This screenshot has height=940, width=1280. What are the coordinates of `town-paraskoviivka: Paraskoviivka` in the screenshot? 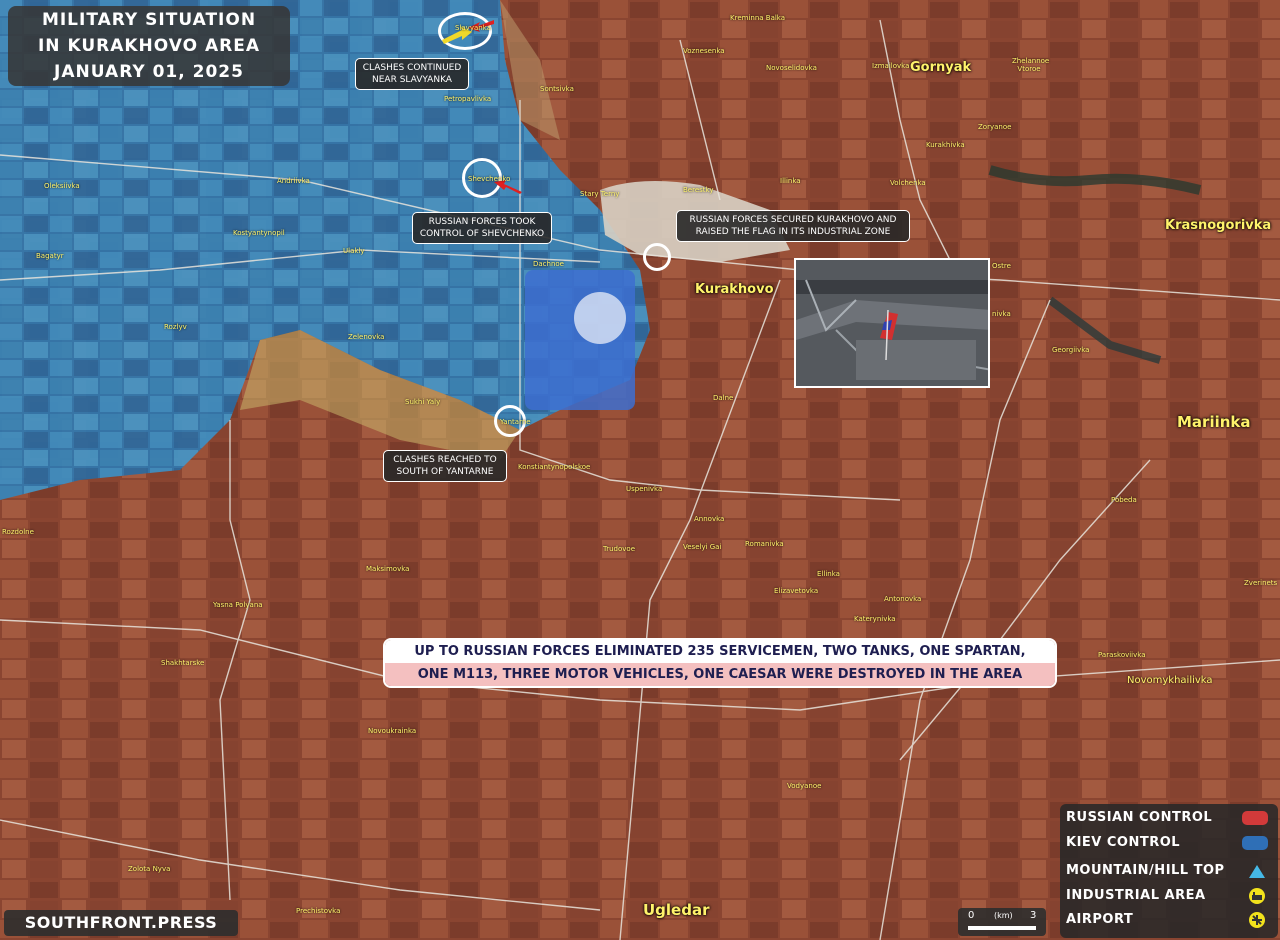 It's located at (1122, 655).